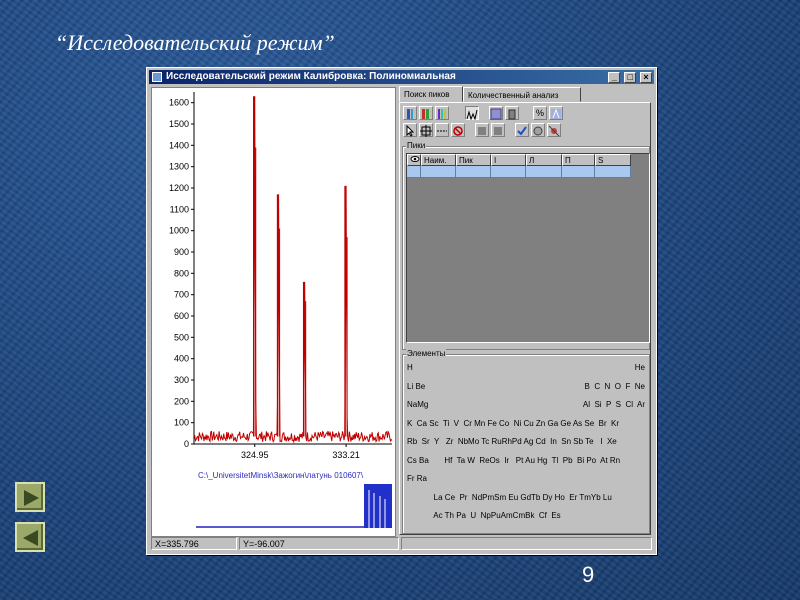 The height and width of the screenshot is (600, 800). Describe the element at coordinates (410, 130) in the screenshot. I see `pointer-icon` at that location.